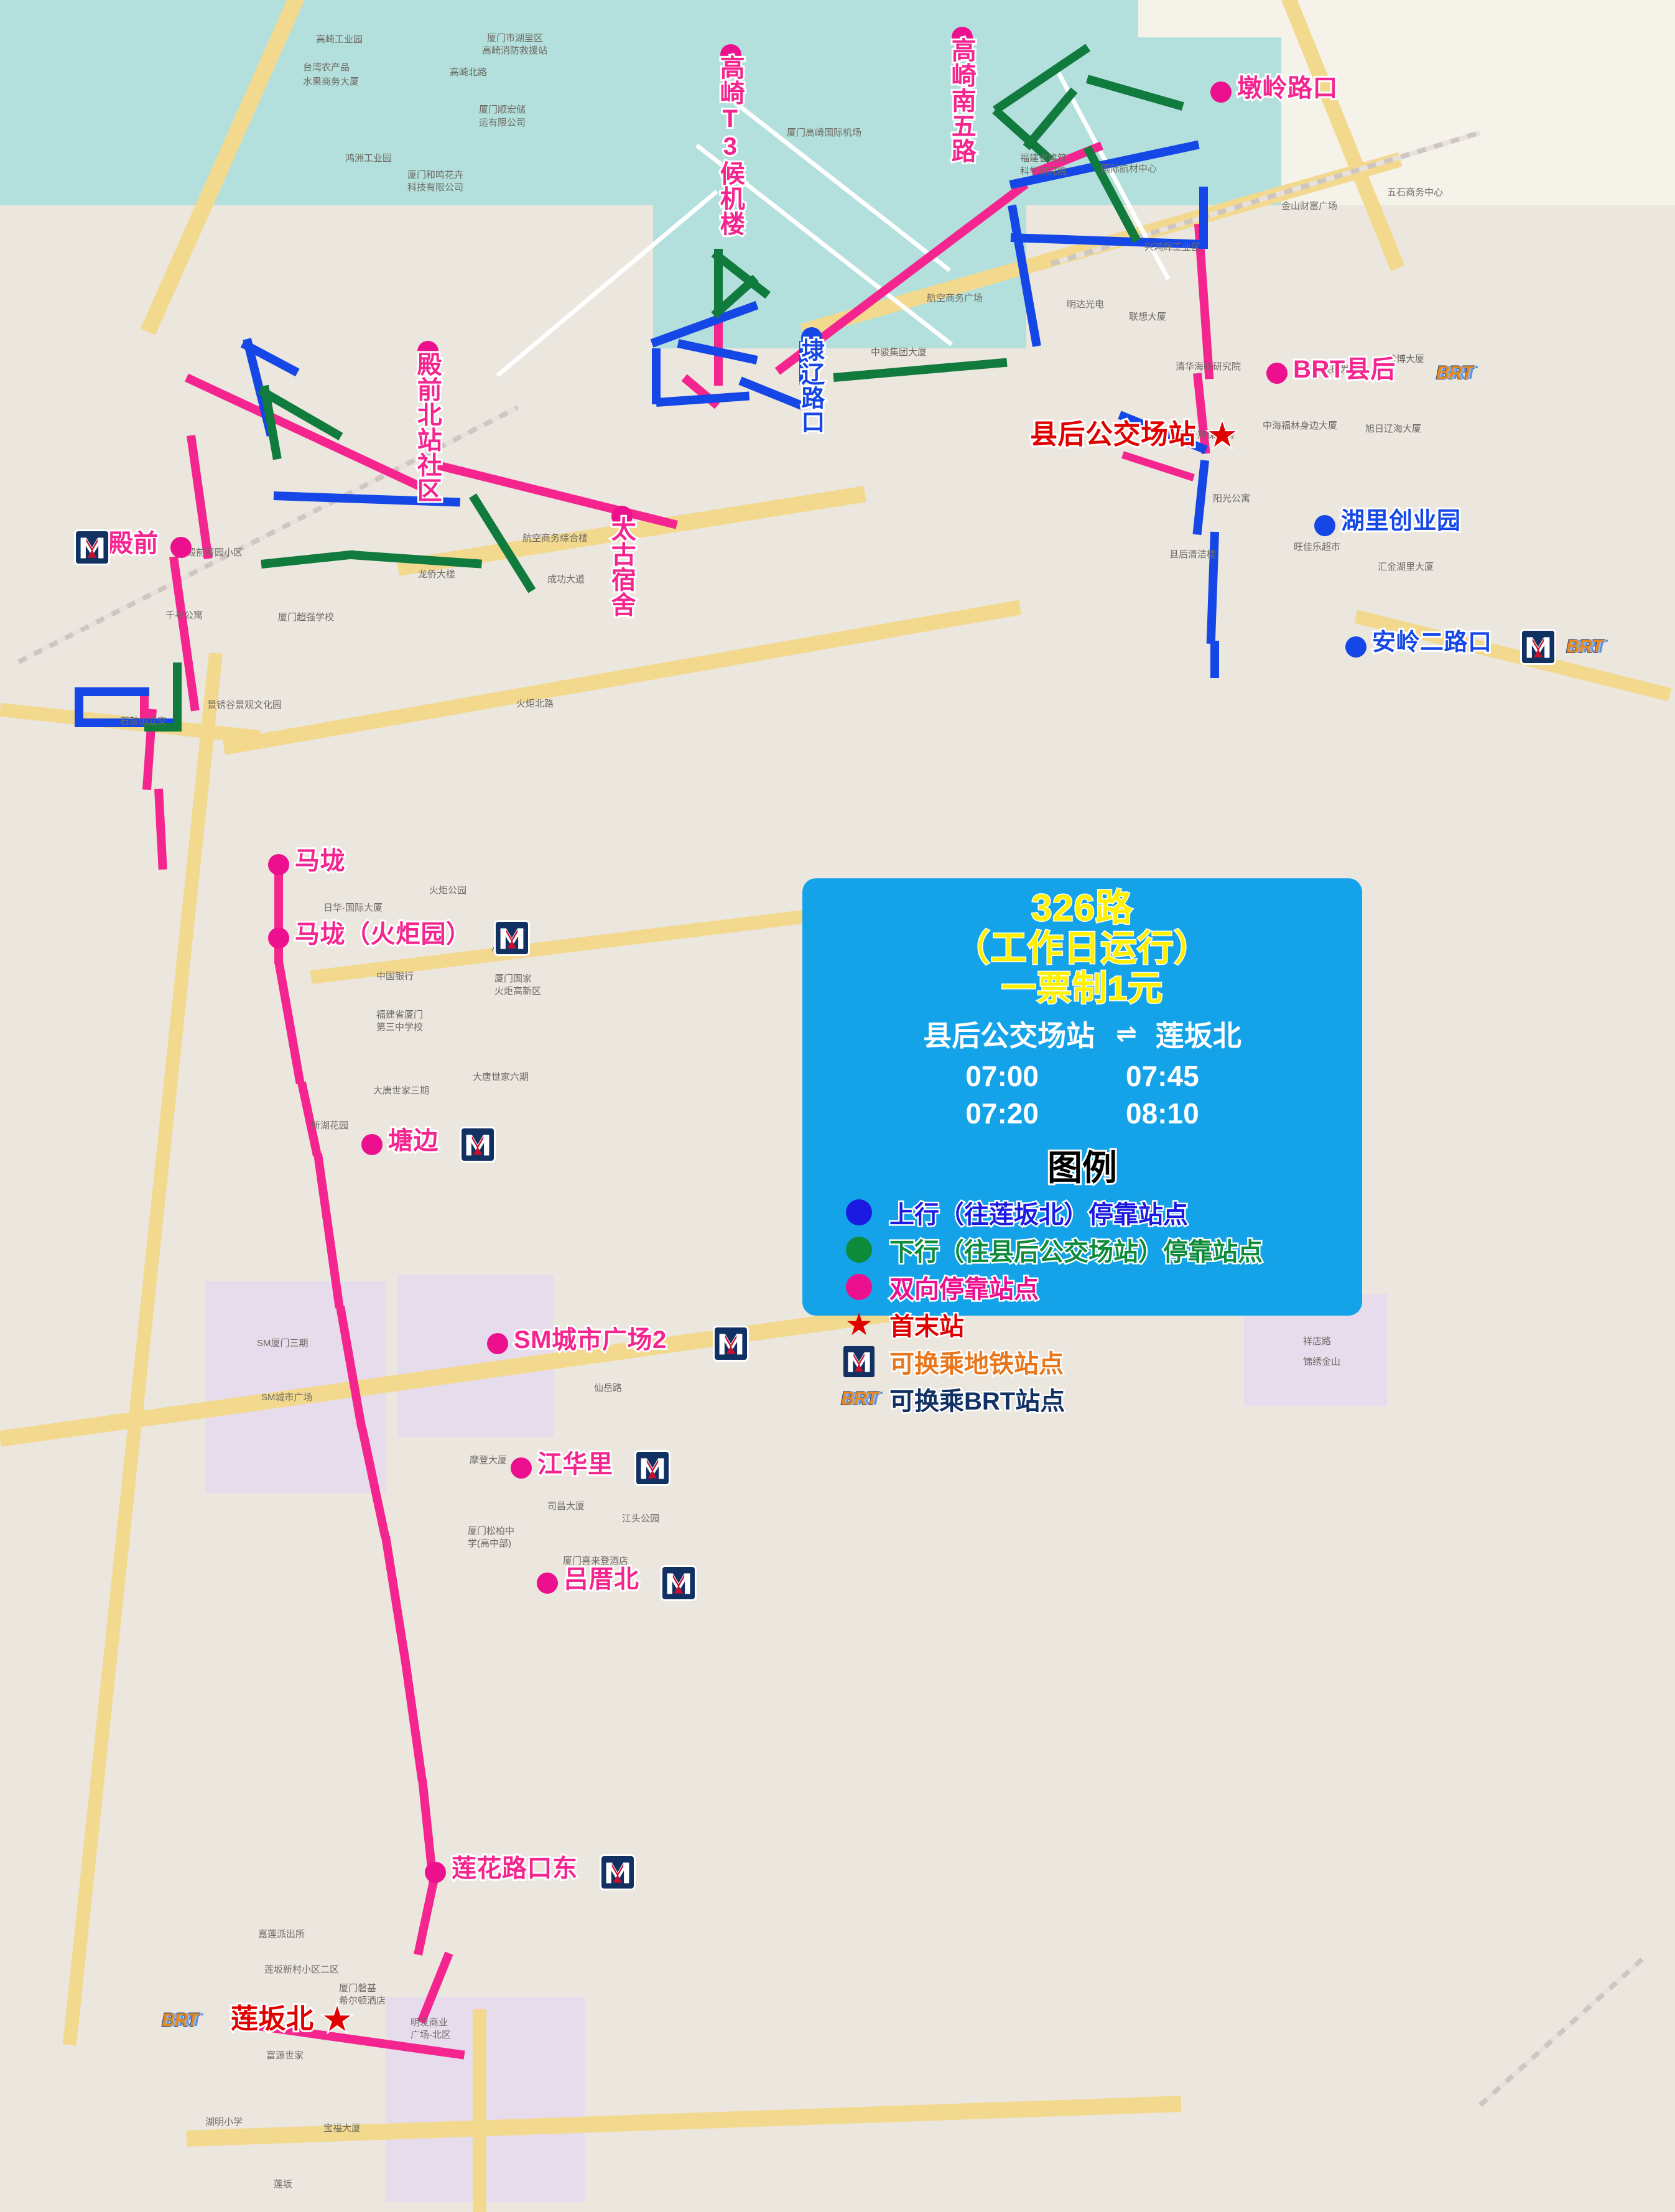 The height and width of the screenshot is (2212, 1675). Describe the element at coordinates (1002, 1075) in the screenshot. I see `origin-time-1: 07:00` at that location.